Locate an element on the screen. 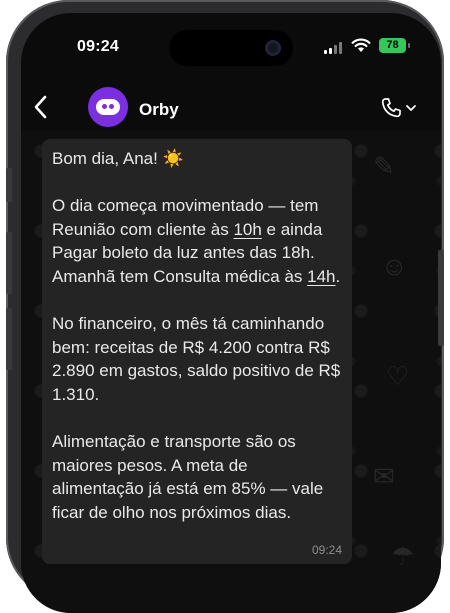  bot-avatar-icon is located at coordinates (108, 107).